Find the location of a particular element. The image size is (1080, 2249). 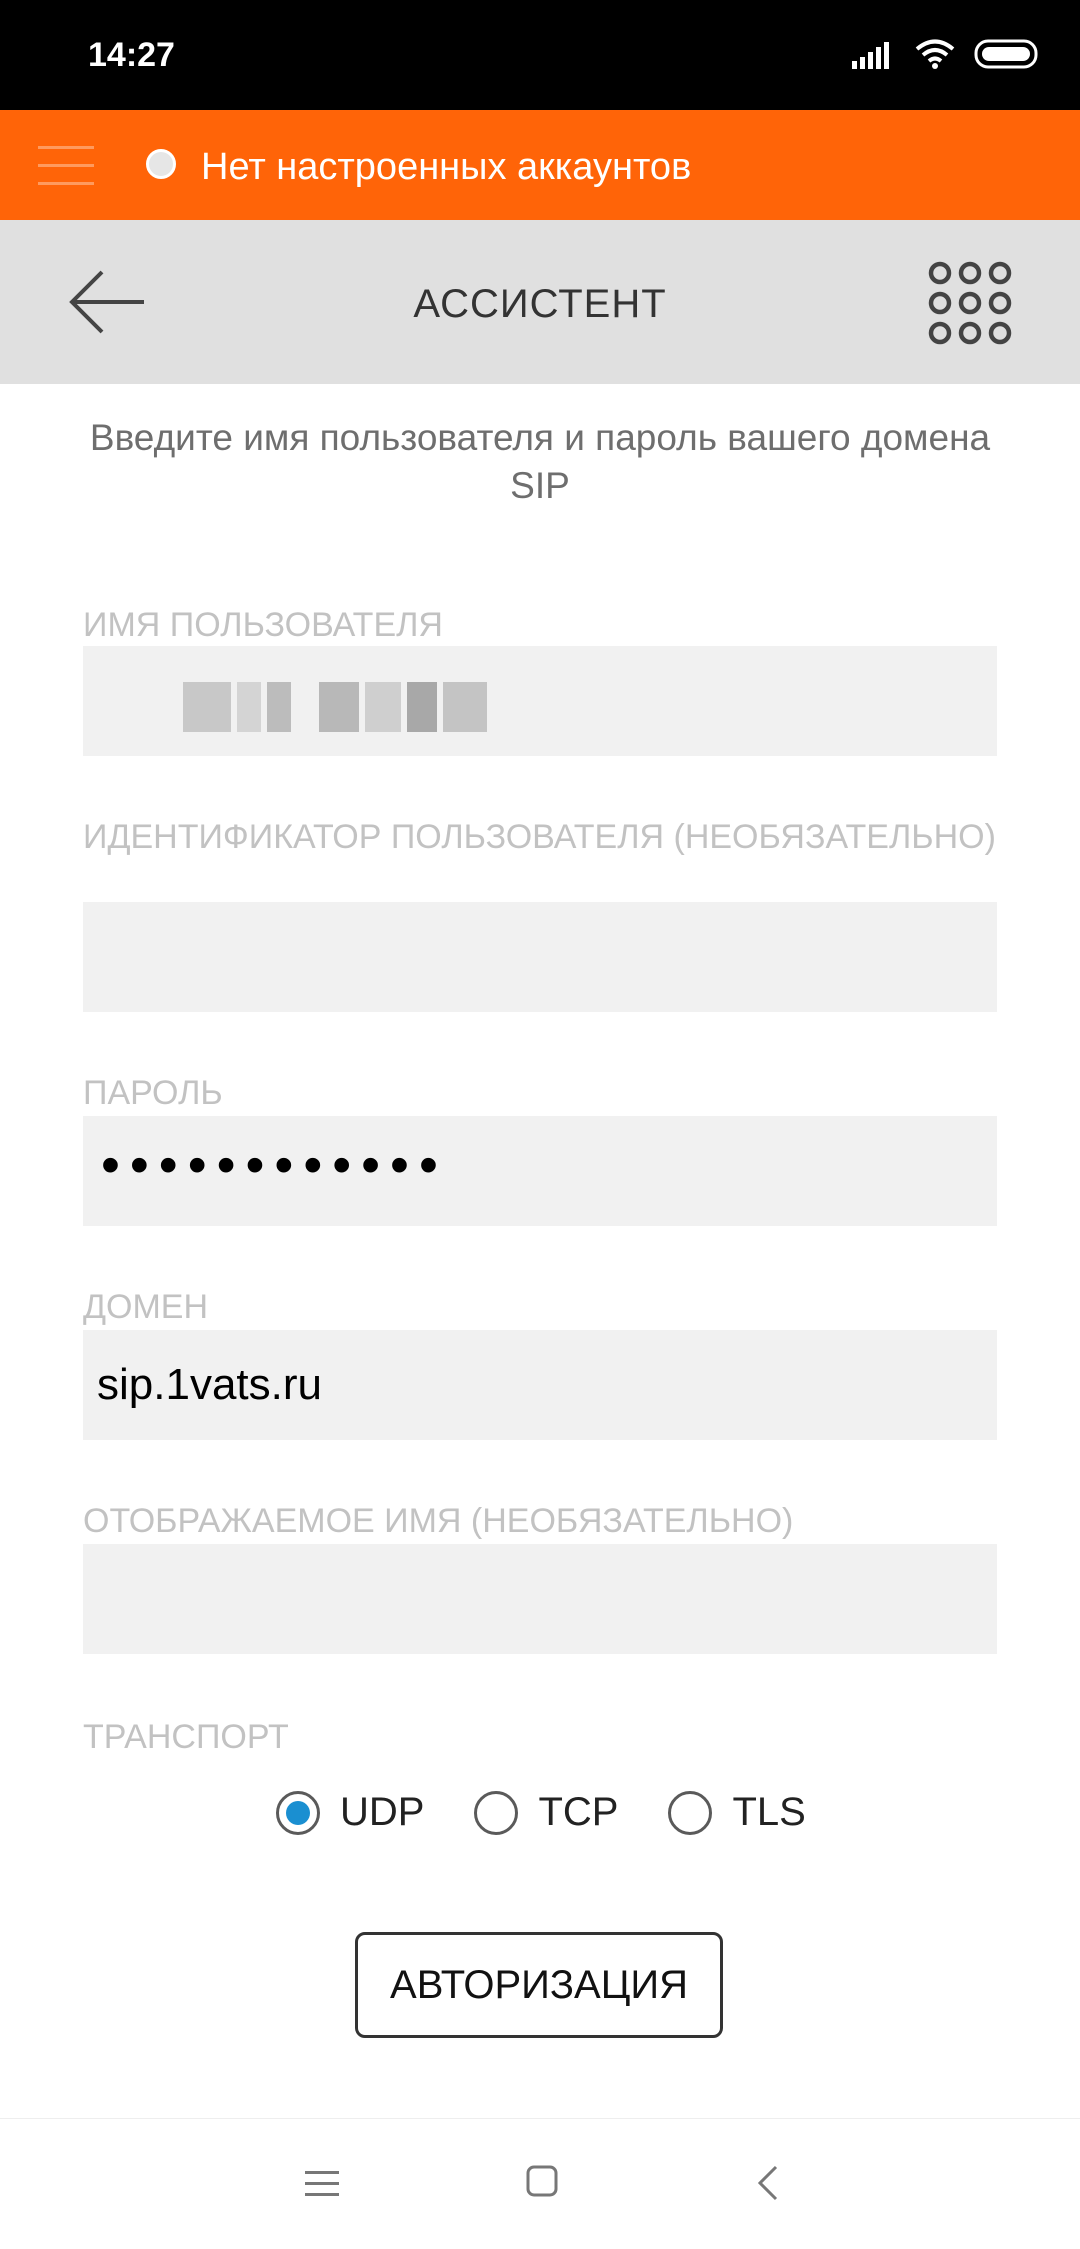

assistant-title: АССИСТЕНТ is located at coordinates (540, 304).